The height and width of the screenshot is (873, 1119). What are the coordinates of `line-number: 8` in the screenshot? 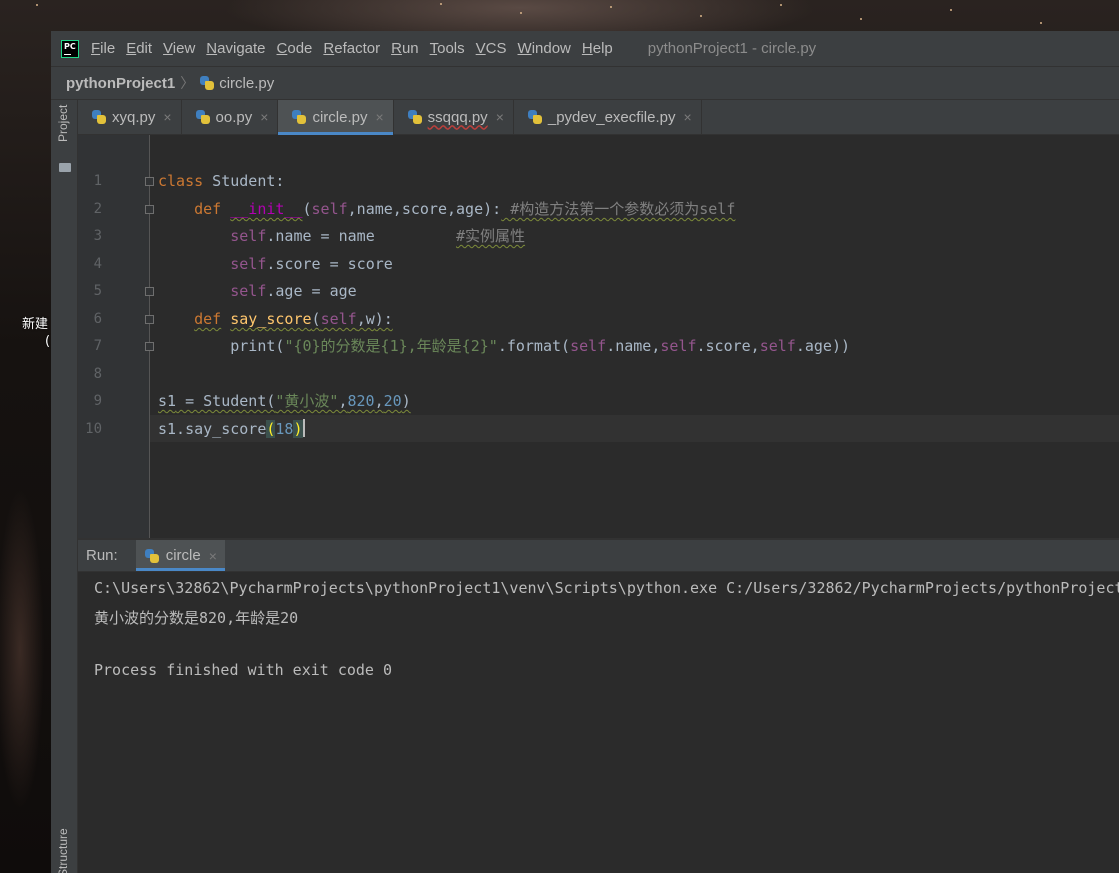 It's located at (97, 374).